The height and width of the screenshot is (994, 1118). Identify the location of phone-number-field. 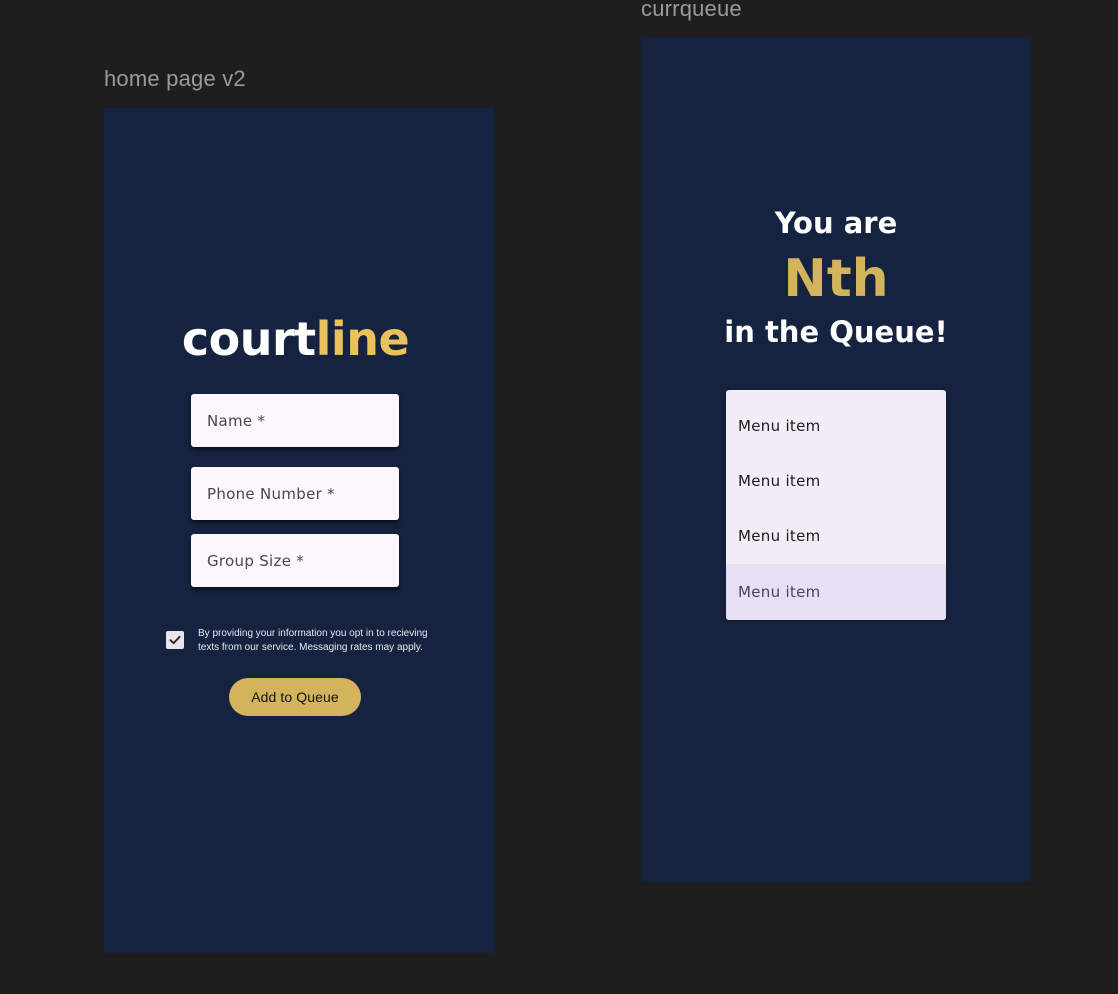
(295, 493).